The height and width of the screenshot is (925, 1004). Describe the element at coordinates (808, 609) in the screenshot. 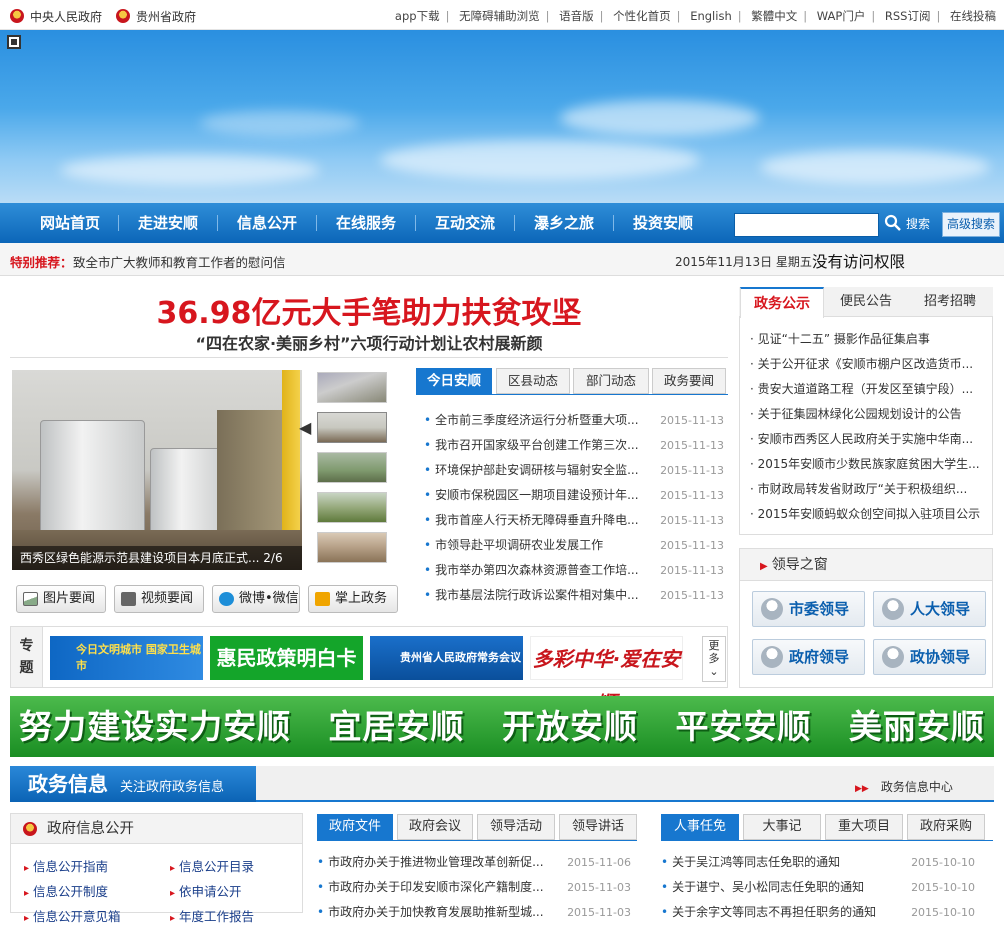

I see `leader-party-committee-button: 市委领导` at that location.